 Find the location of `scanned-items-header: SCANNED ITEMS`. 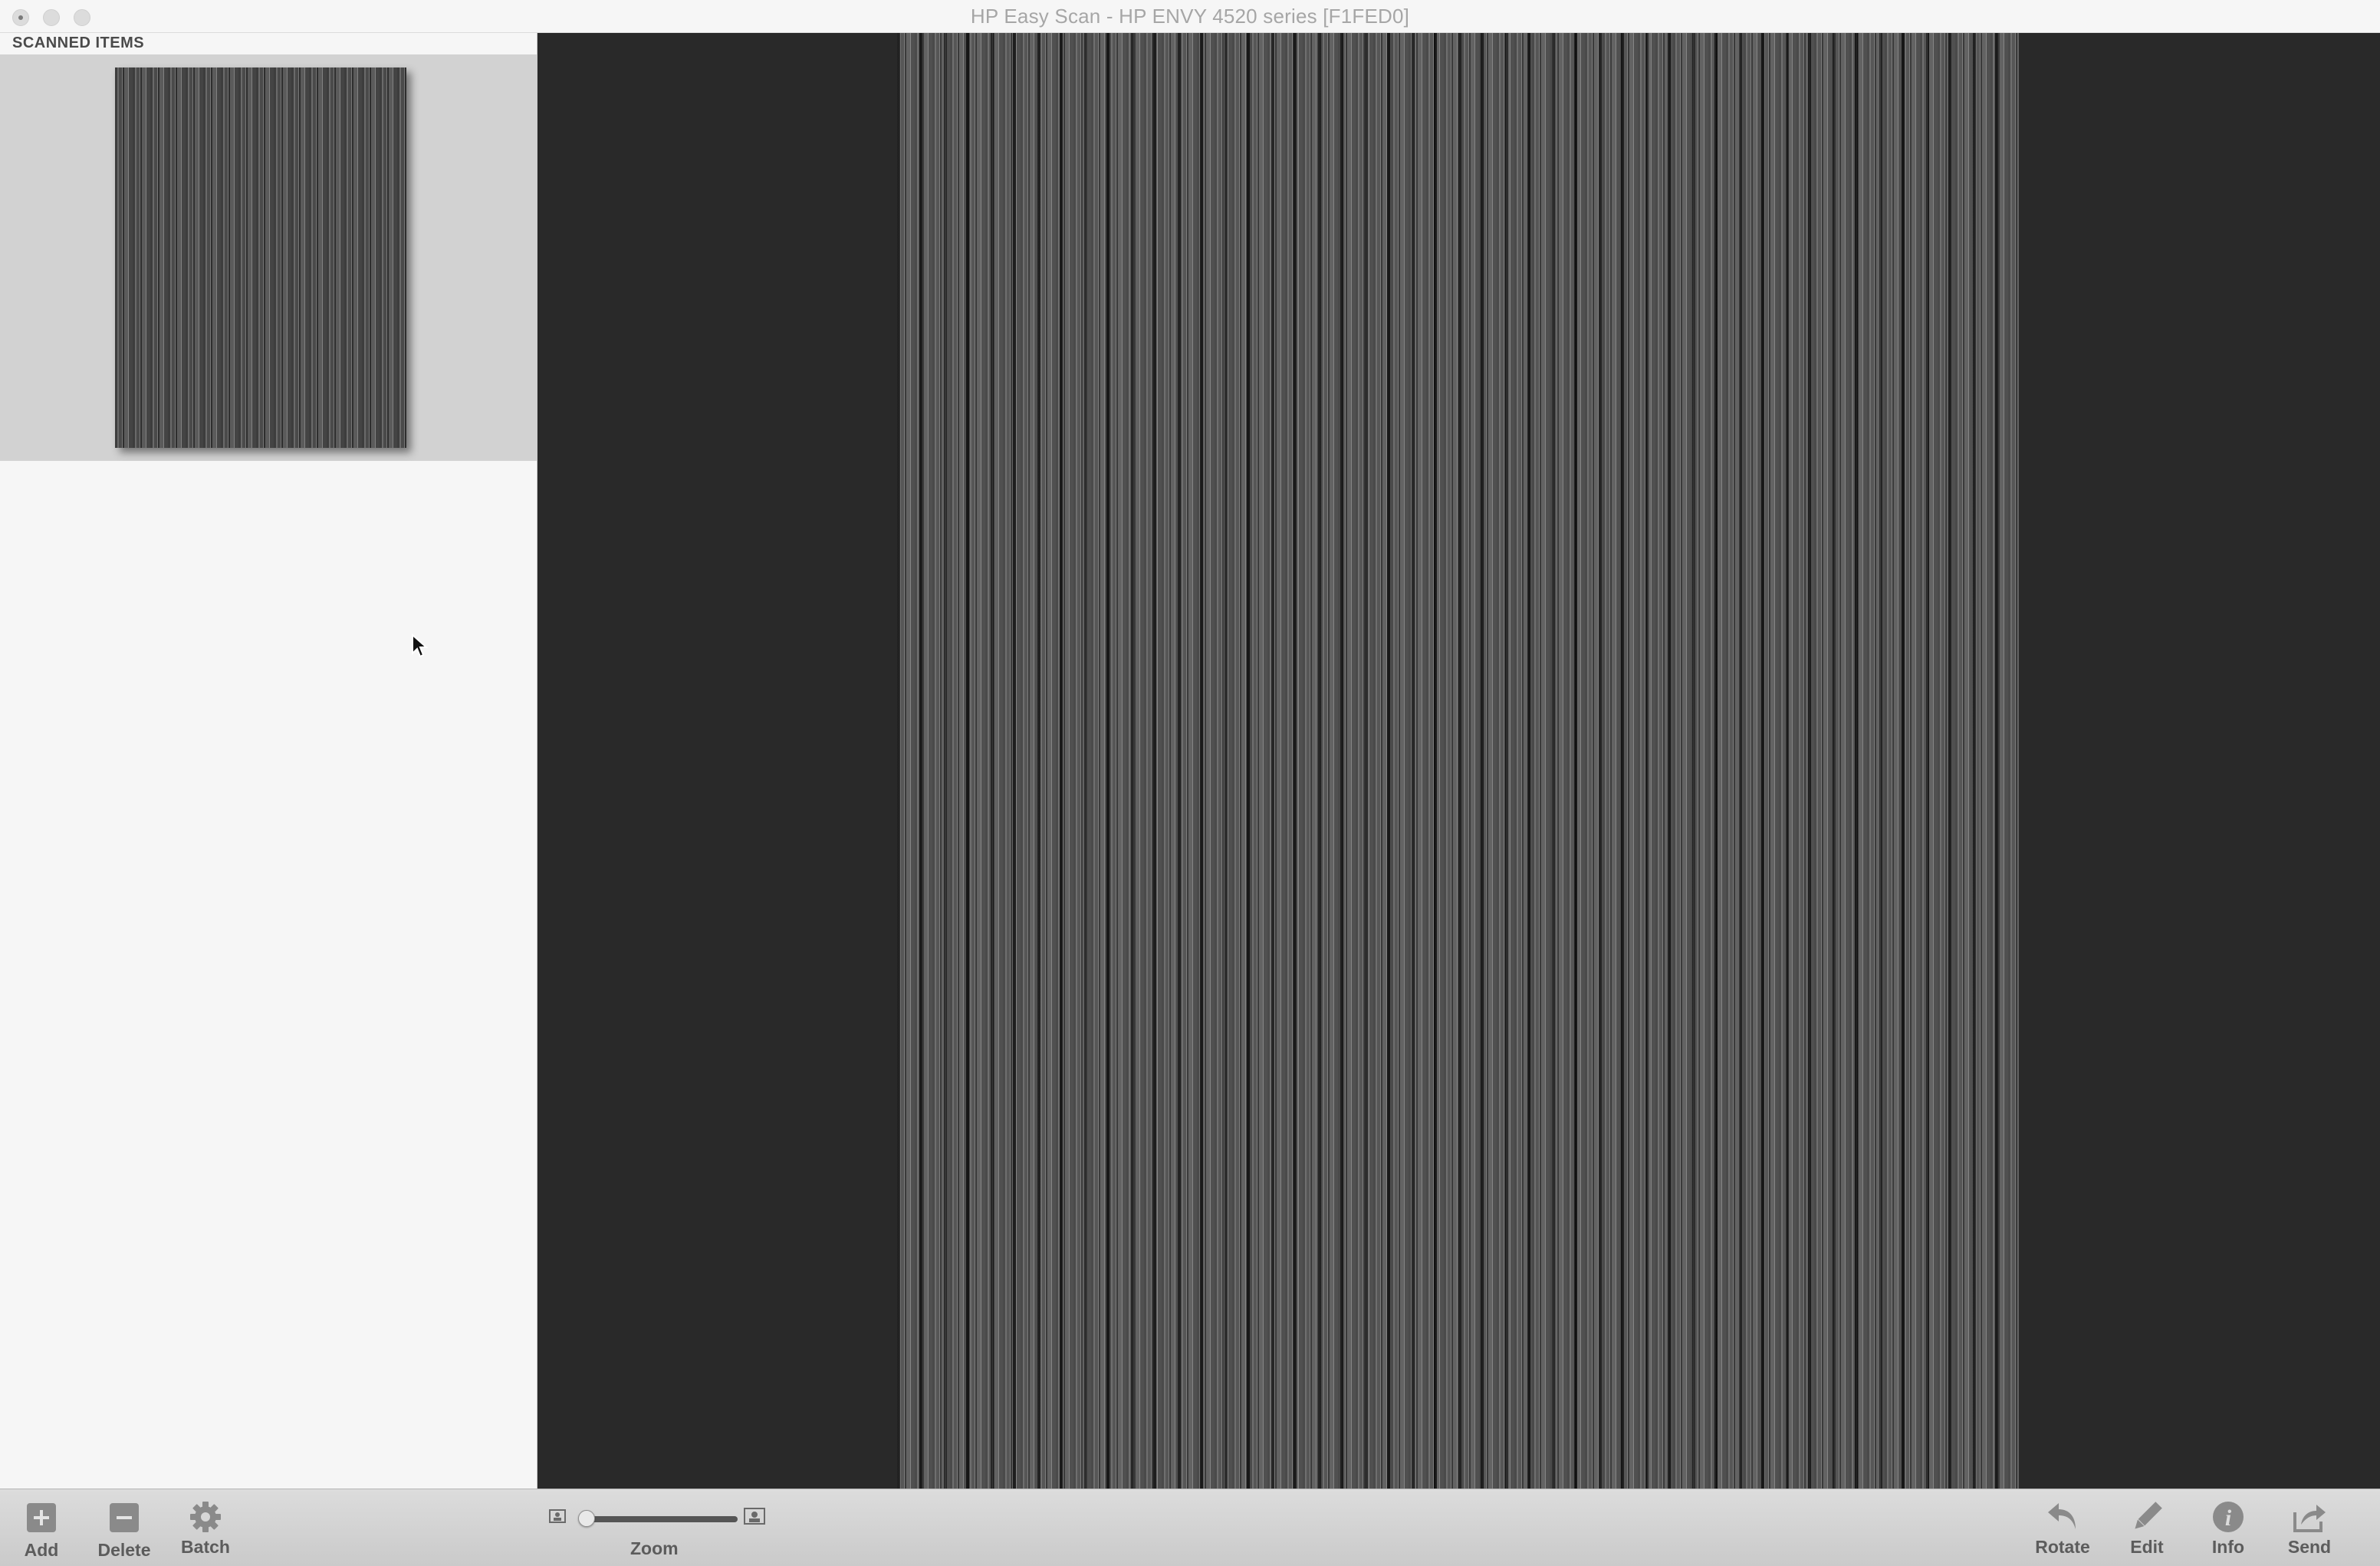

scanned-items-header: SCANNED ITEMS is located at coordinates (79, 43).